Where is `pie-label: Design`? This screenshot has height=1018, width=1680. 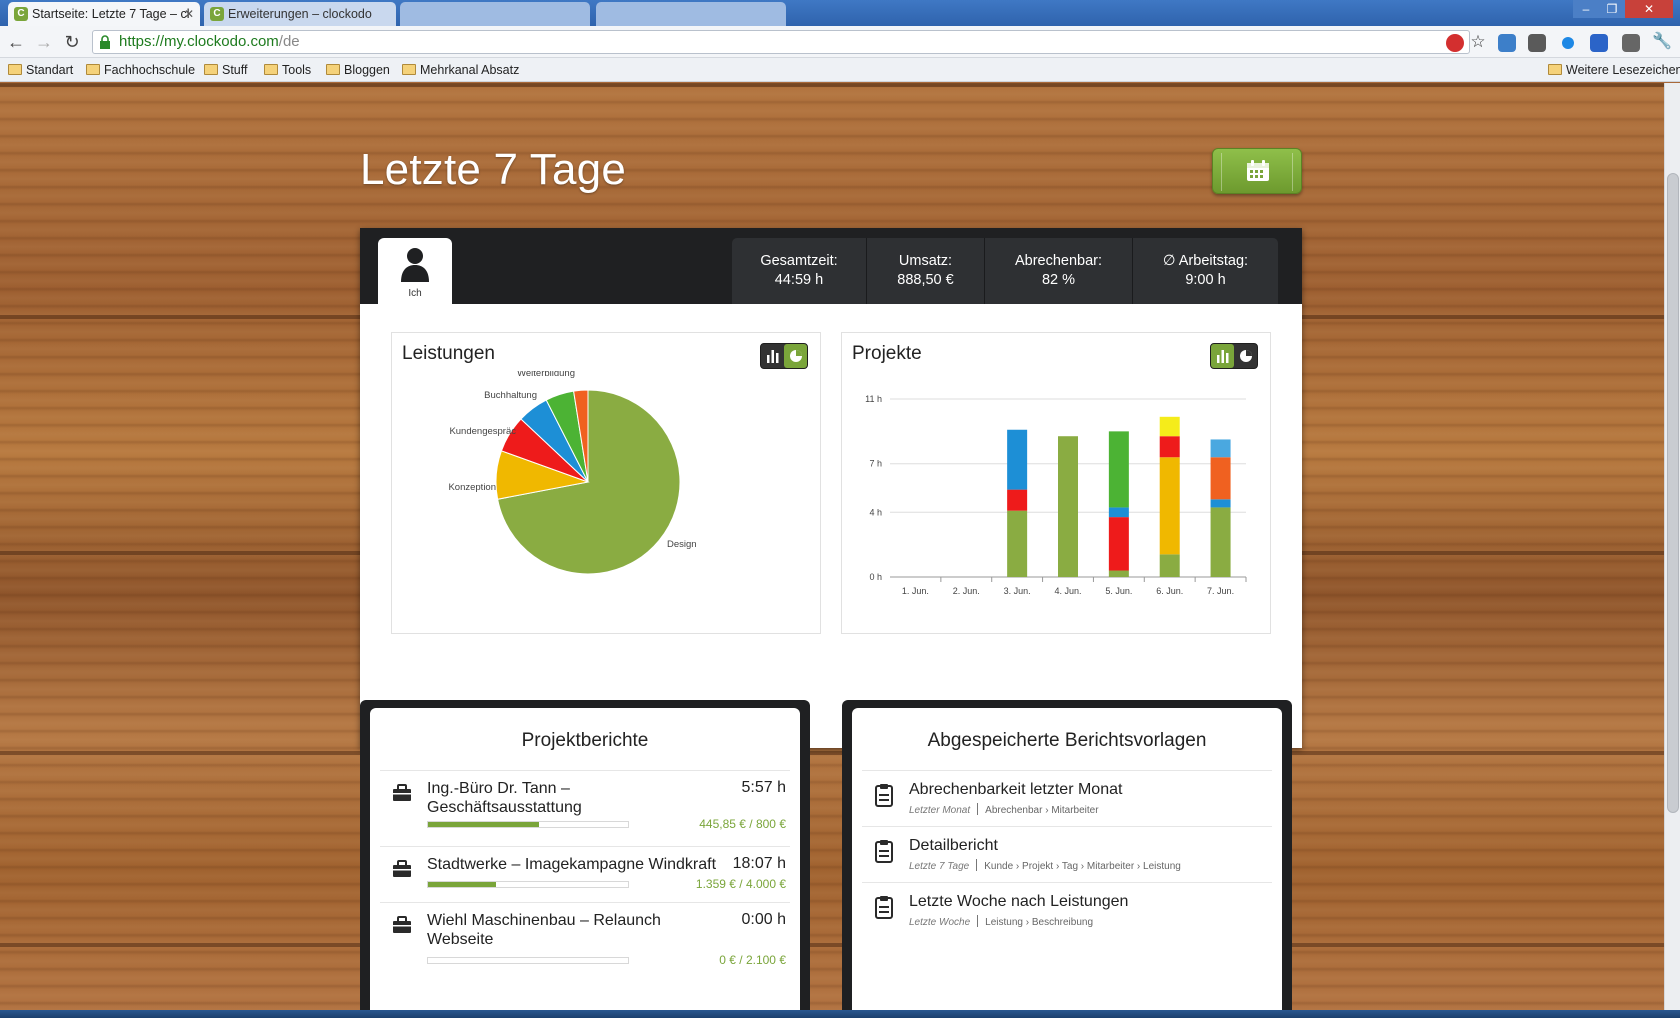
pie-label: Design is located at coordinates (682, 544).